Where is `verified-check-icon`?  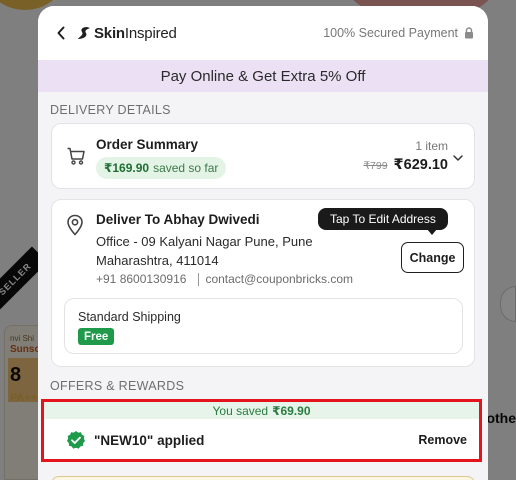
verified-check-icon is located at coordinates (76, 440).